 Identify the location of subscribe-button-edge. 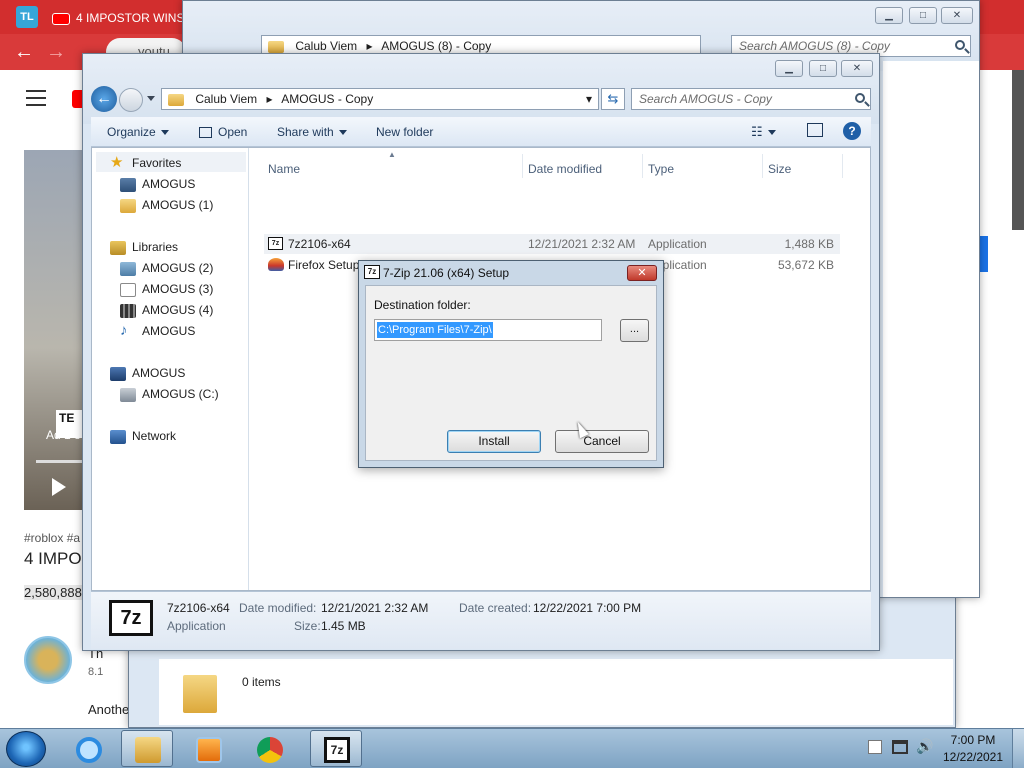
(984, 254).